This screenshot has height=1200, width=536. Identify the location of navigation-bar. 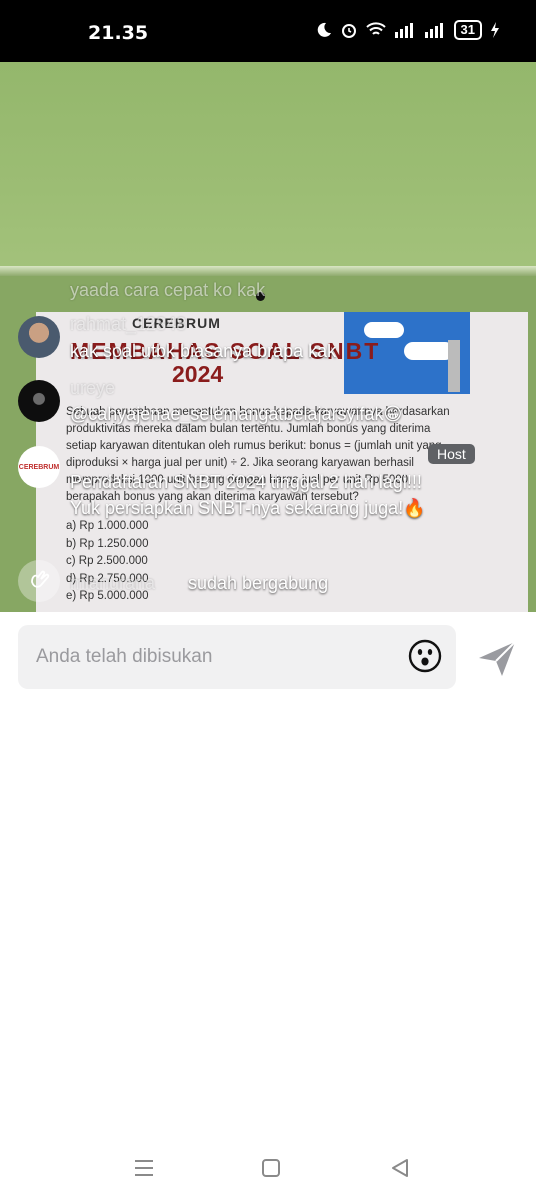
(268, 1172).